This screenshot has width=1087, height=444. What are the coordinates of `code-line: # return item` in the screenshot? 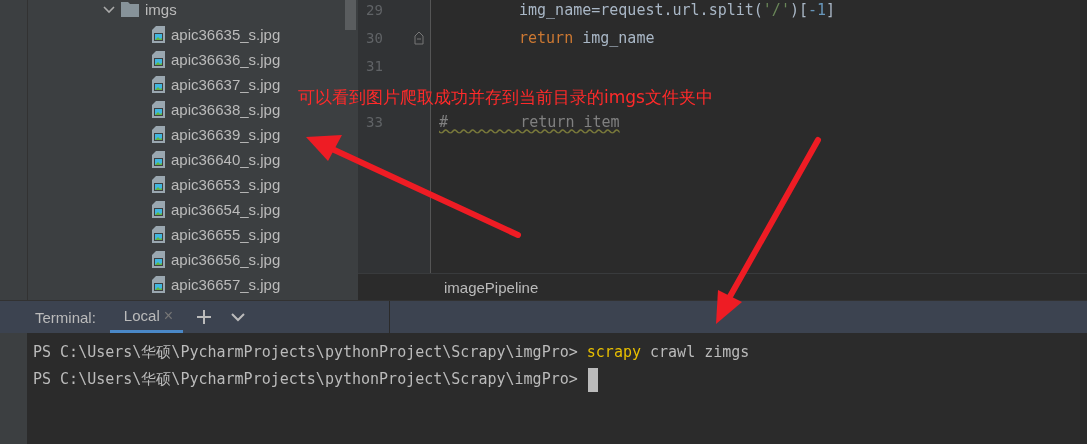 It's located at (529, 122).